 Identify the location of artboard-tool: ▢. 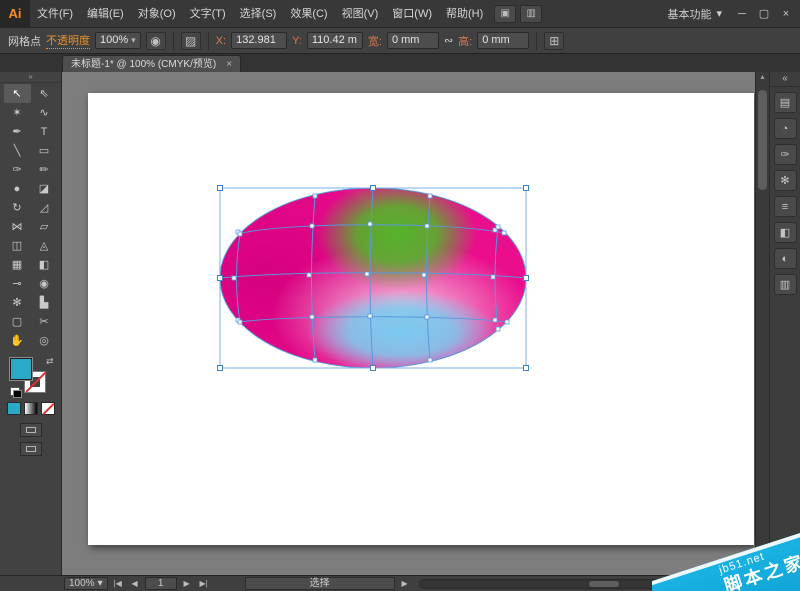
(17, 321).